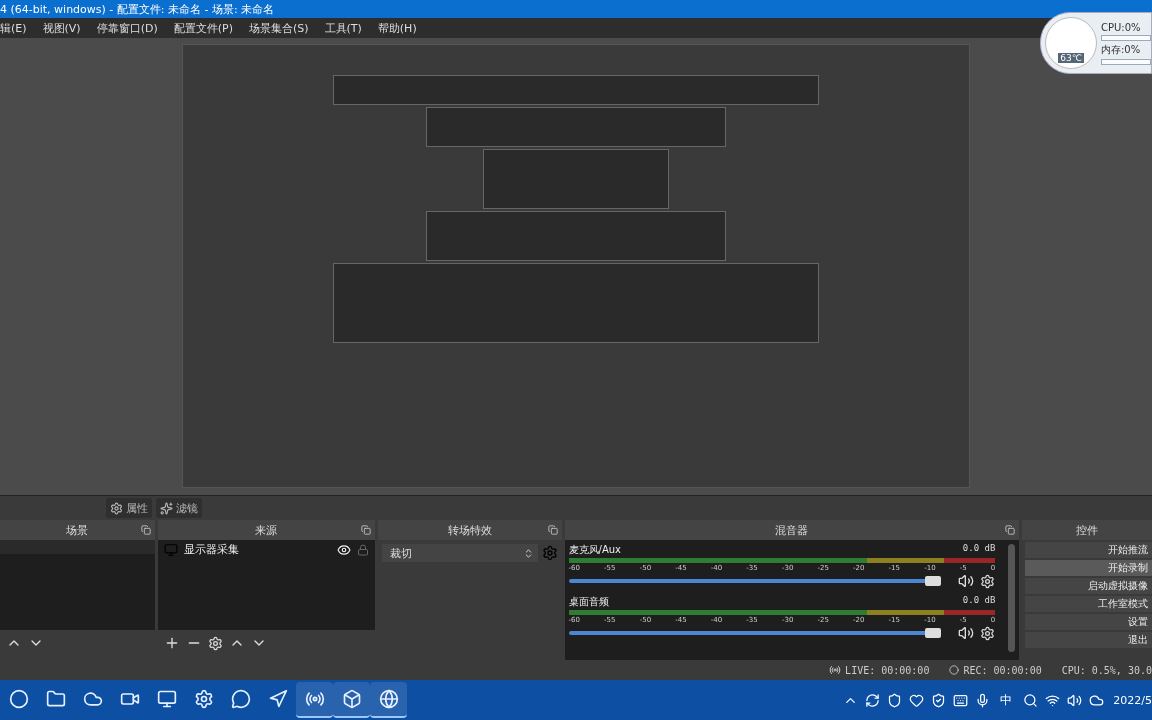  What do you see at coordinates (1132, 700) in the screenshot?
I see `taskbar-date: 2022/5` at bounding box center [1132, 700].